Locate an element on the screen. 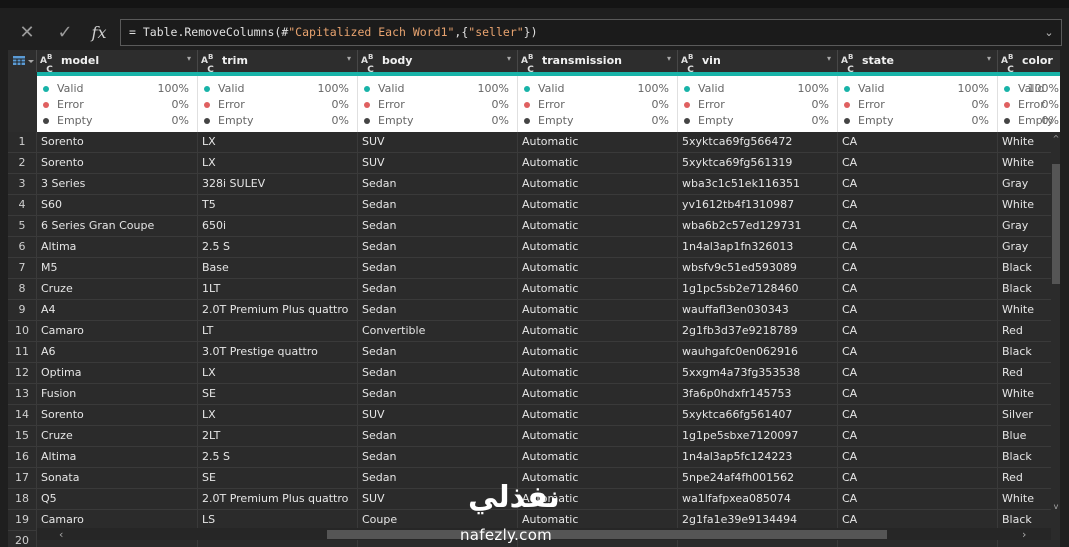 This screenshot has width=1069, height=547. column-header-color: AB Ccolor is located at coordinates (1029, 62).